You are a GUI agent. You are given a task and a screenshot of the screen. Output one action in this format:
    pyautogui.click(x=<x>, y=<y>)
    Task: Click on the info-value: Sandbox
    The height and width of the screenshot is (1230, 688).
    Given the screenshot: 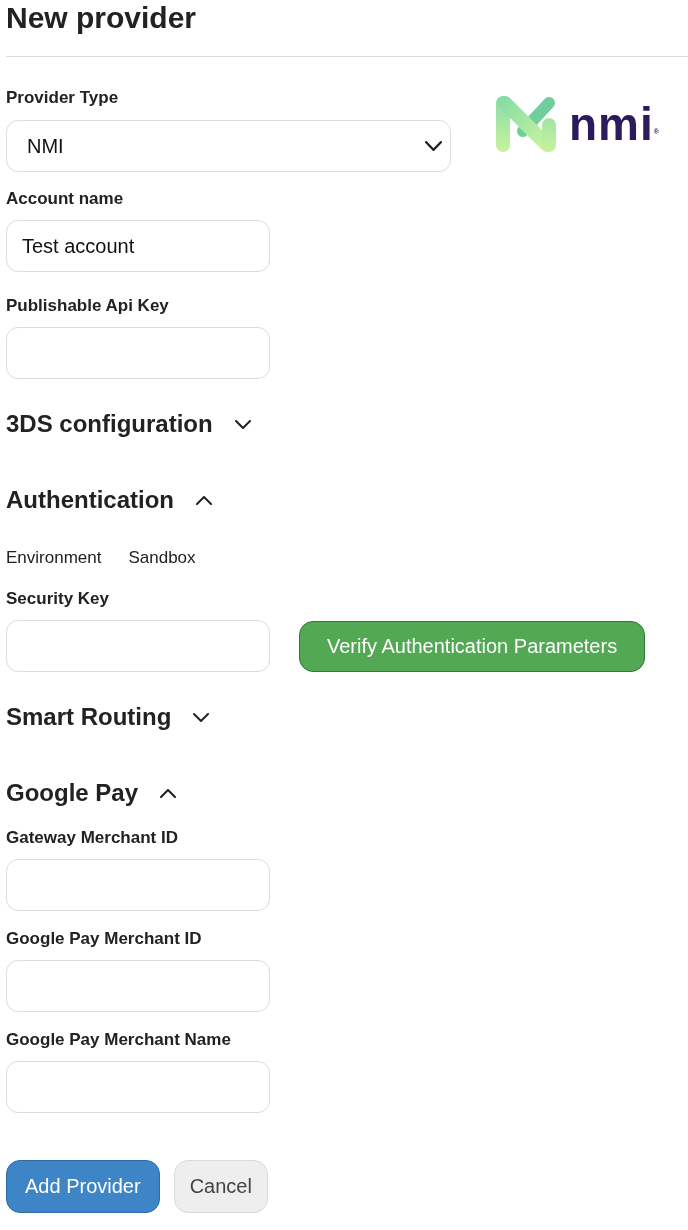 What is the action you would take?
    pyautogui.click(x=162, y=558)
    